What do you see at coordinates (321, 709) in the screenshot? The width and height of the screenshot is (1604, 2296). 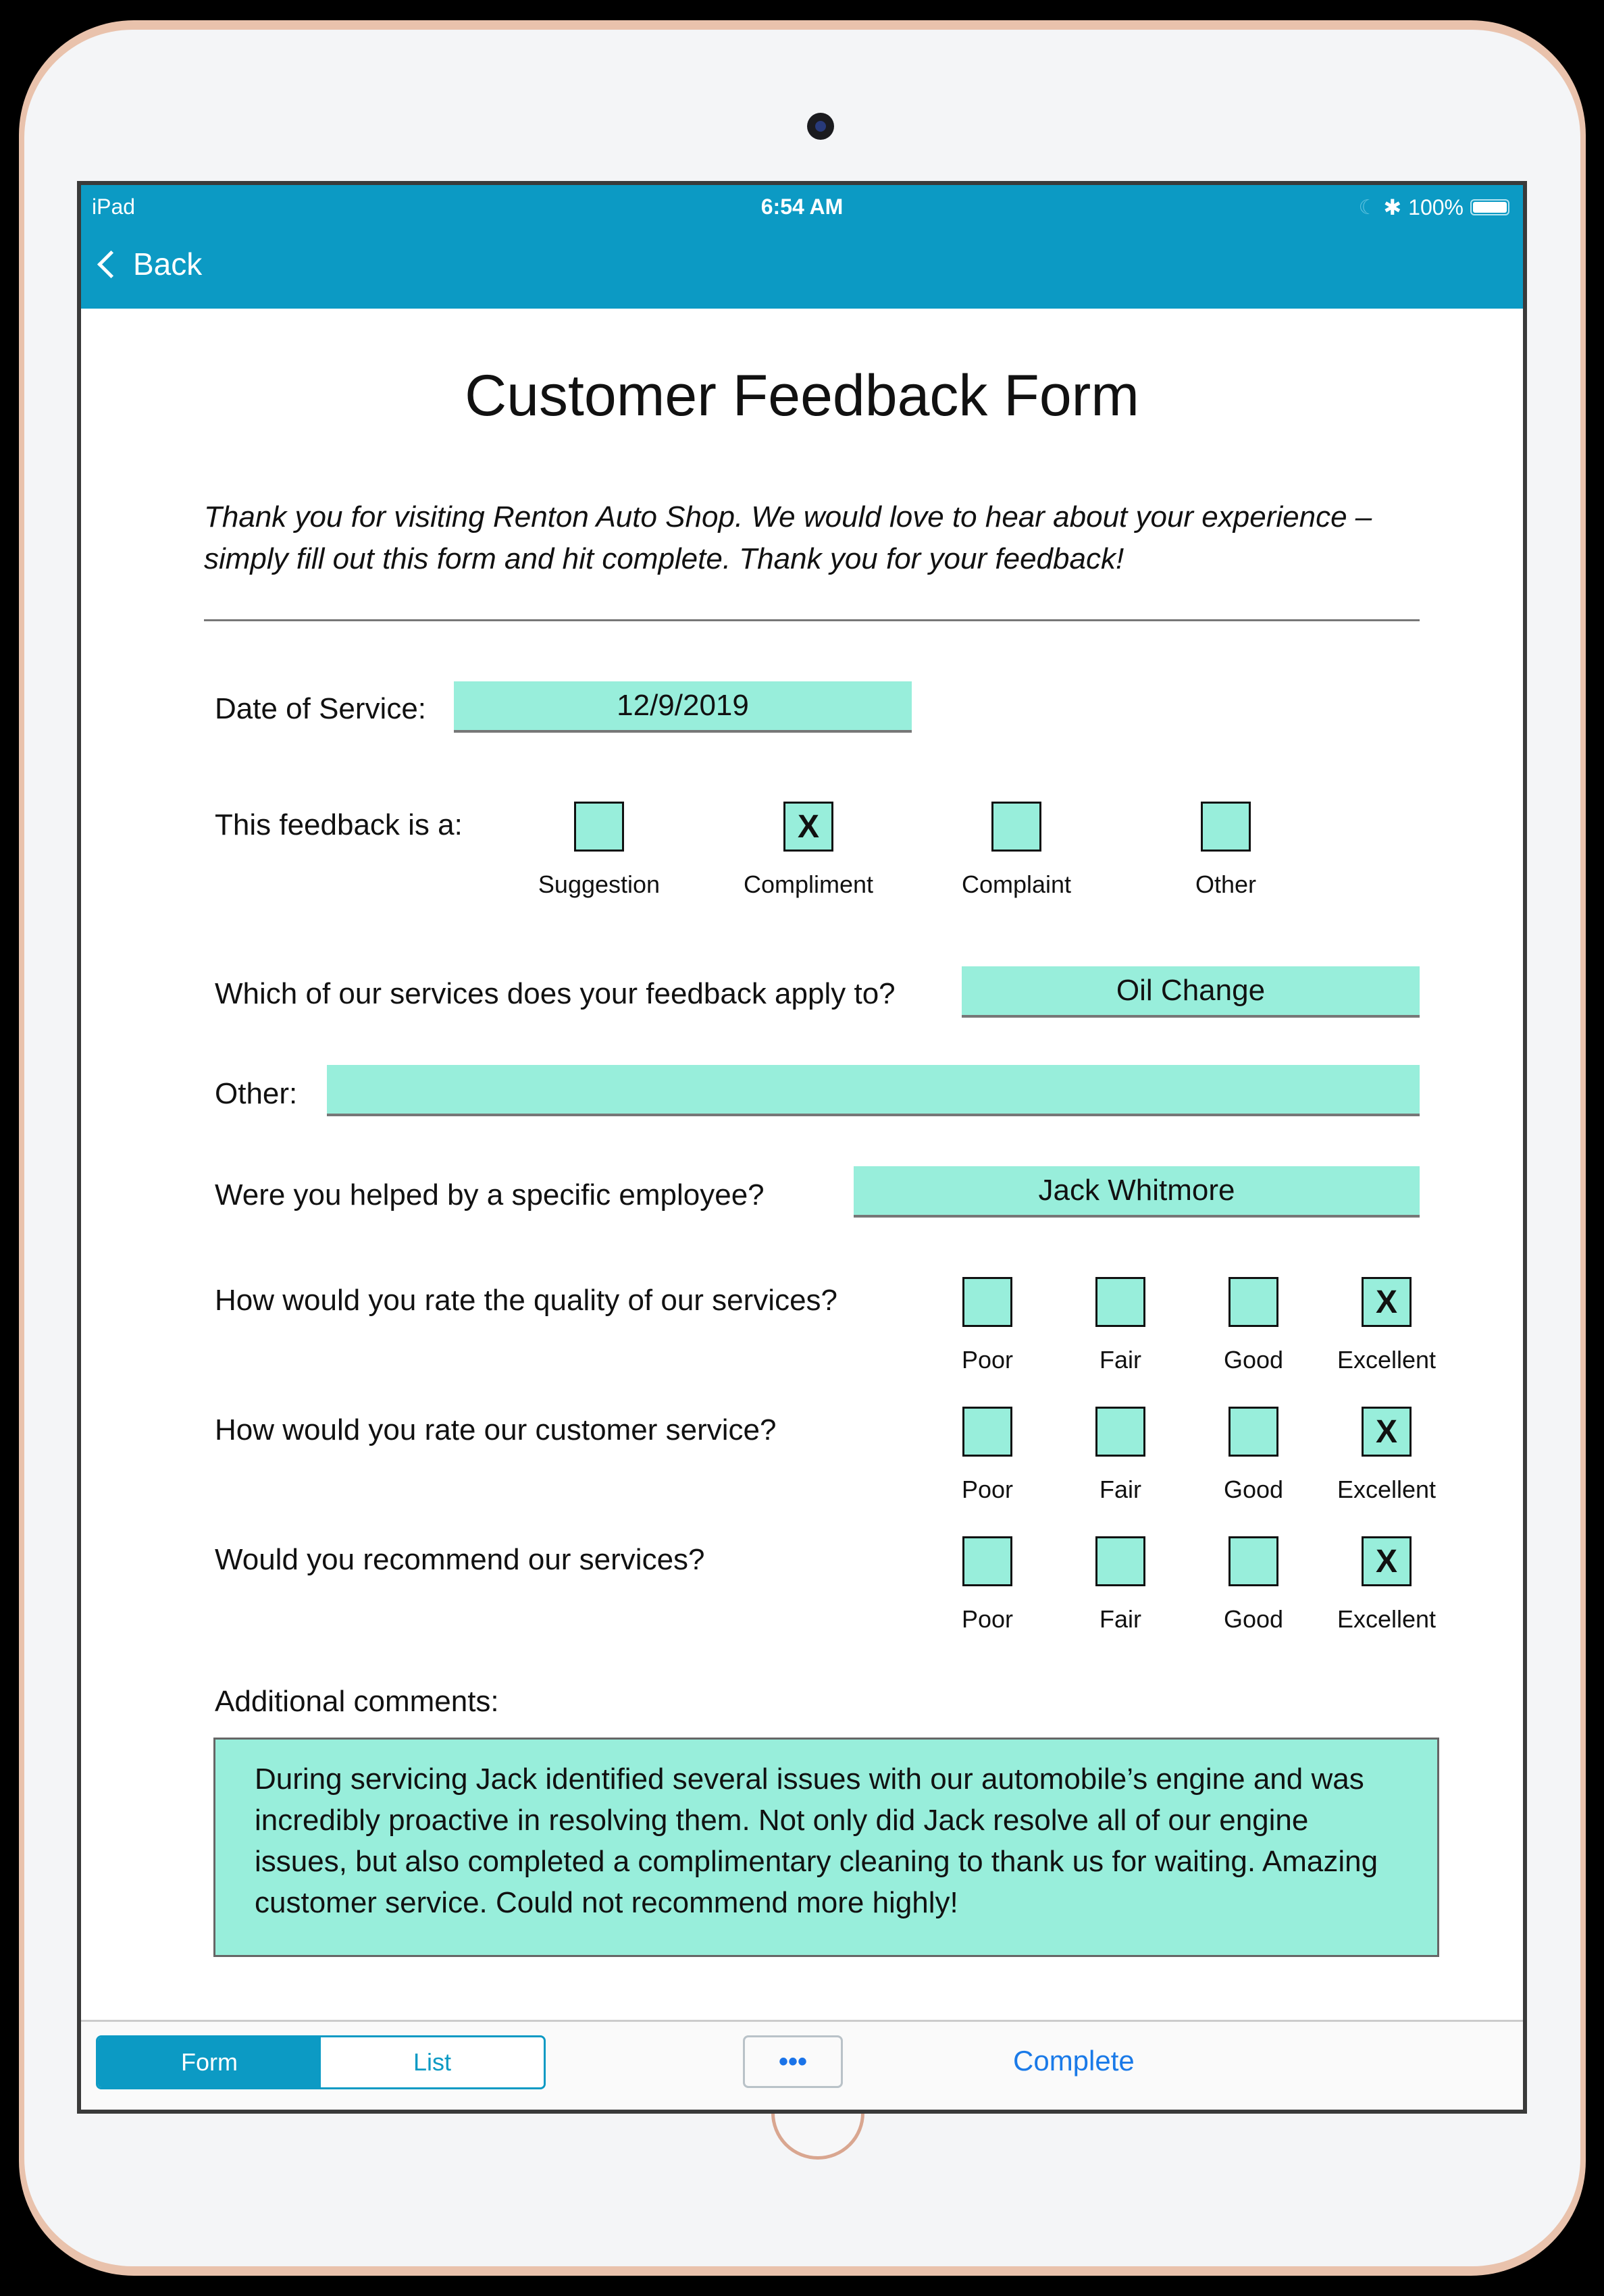 I see `date-label: Date of Service:` at bounding box center [321, 709].